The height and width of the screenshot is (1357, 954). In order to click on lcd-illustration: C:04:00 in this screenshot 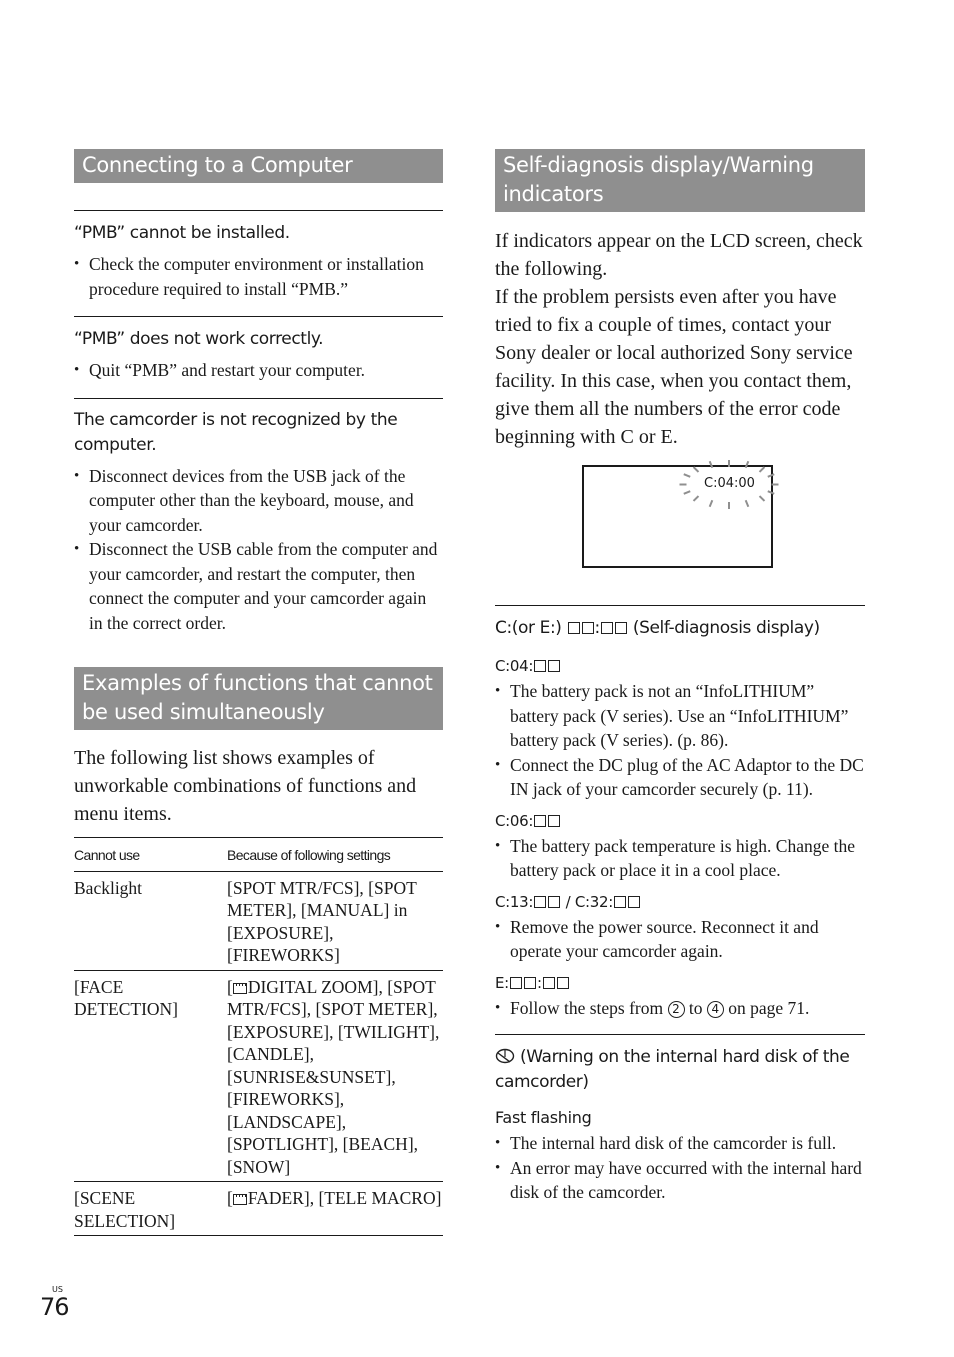, I will do `click(680, 514)`.